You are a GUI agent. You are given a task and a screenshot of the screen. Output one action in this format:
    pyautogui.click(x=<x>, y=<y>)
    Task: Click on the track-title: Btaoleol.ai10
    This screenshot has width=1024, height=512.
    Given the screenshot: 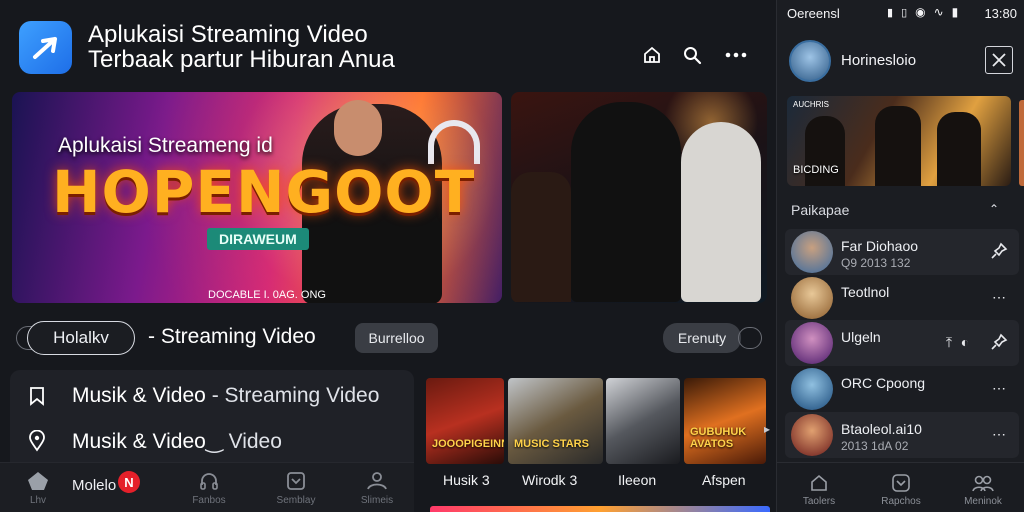 What is the action you would take?
    pyautogui.click(x=881, y=429)
    